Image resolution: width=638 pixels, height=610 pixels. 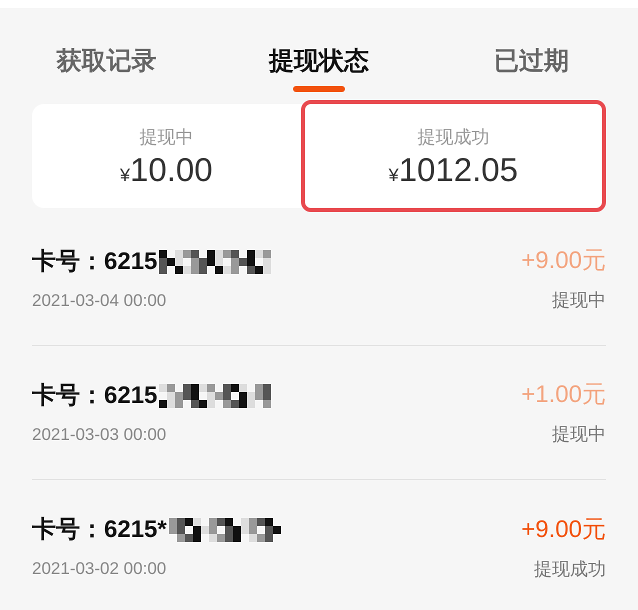 I want to click on record-amount: +1.00元, so click(x=563, y=395).